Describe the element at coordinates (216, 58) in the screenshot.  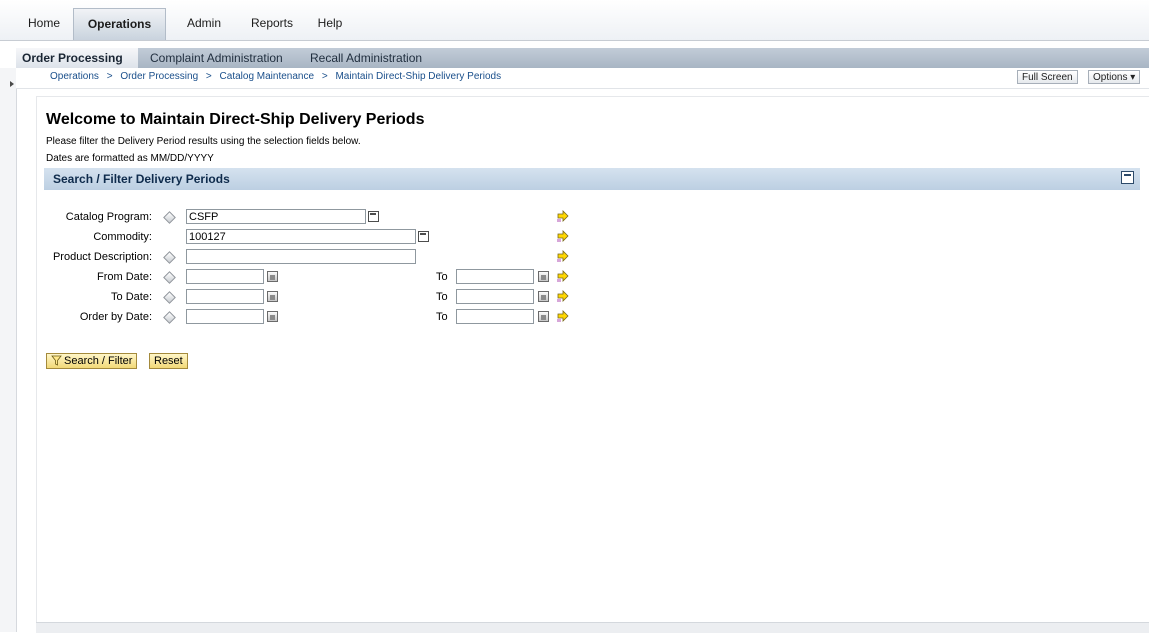
I see `subtab-complaint-administration: Complaint Administration` at that location.